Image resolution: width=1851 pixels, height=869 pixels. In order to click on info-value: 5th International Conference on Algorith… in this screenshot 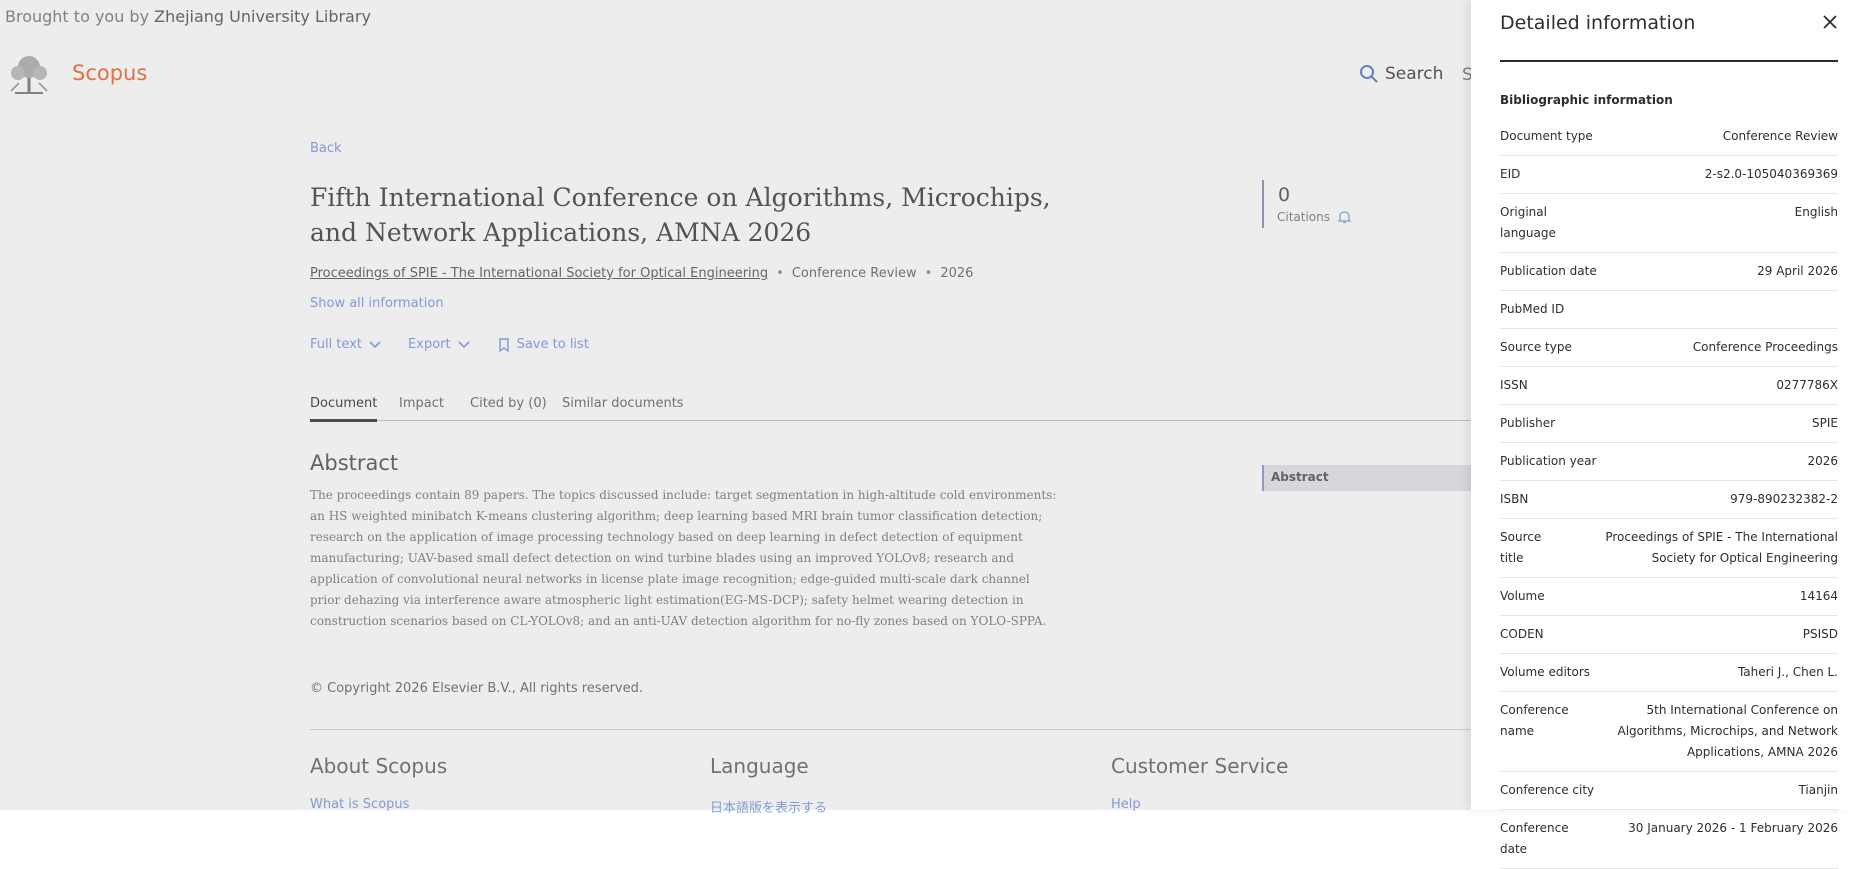, I will do `click(1727, 731)`.